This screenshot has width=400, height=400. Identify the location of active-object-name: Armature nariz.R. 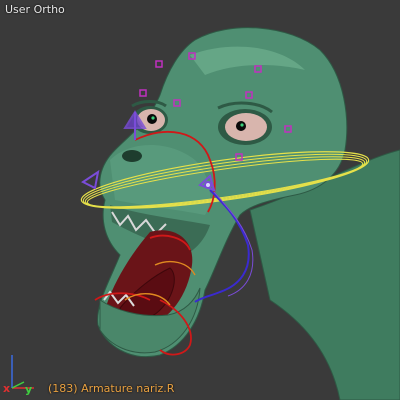
(128, 388).